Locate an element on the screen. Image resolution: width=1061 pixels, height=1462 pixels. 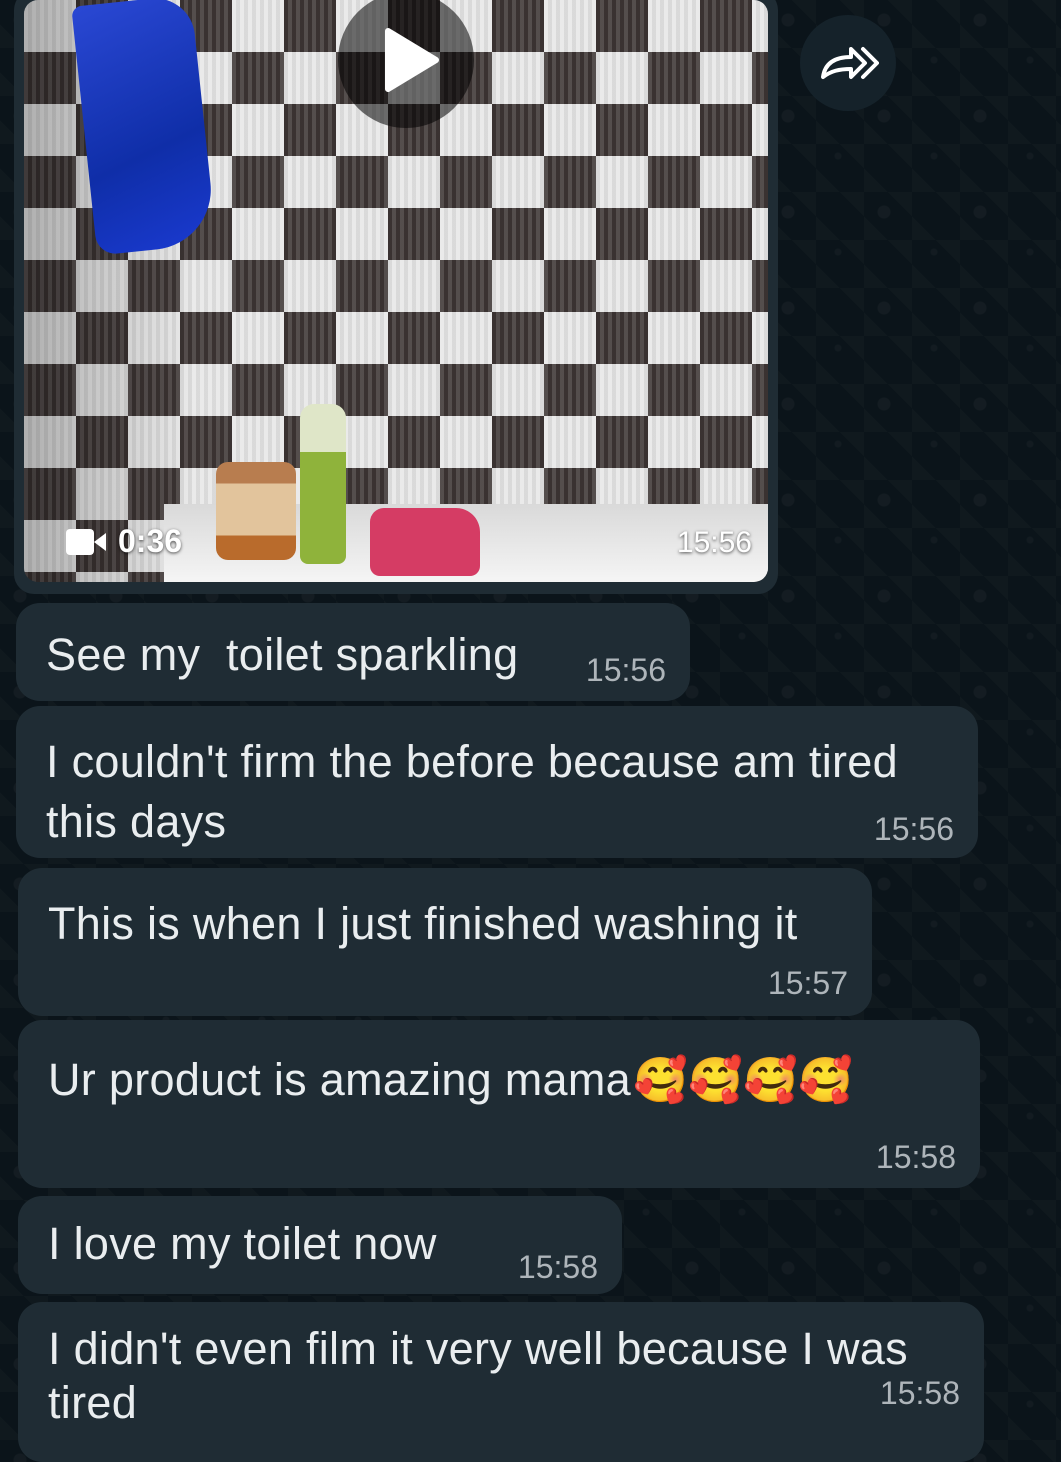
jar is located at coordinates (256, 511).